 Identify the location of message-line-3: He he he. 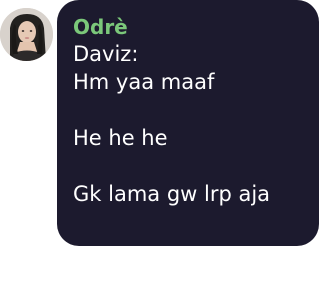
(120, 138).